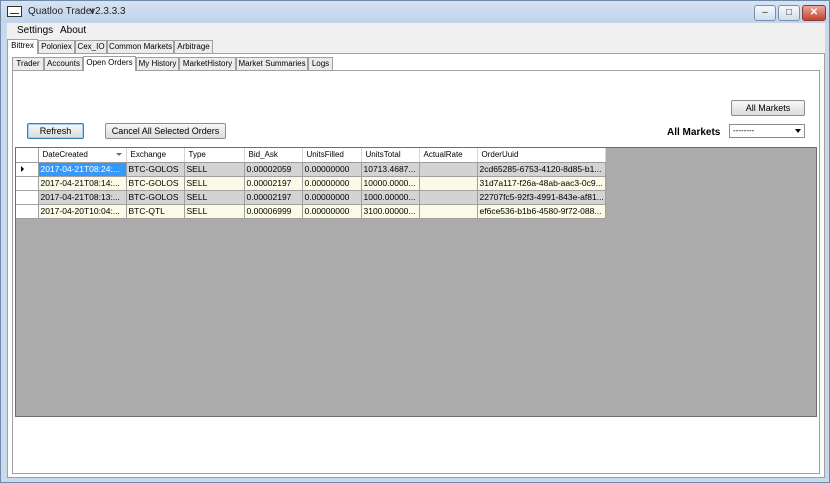 The height and width of the screenshot is (483, 830). Describe the element at coordinates (22, 46) in the screenshot. I see `tab-bittrex: Bittrex` at that location.